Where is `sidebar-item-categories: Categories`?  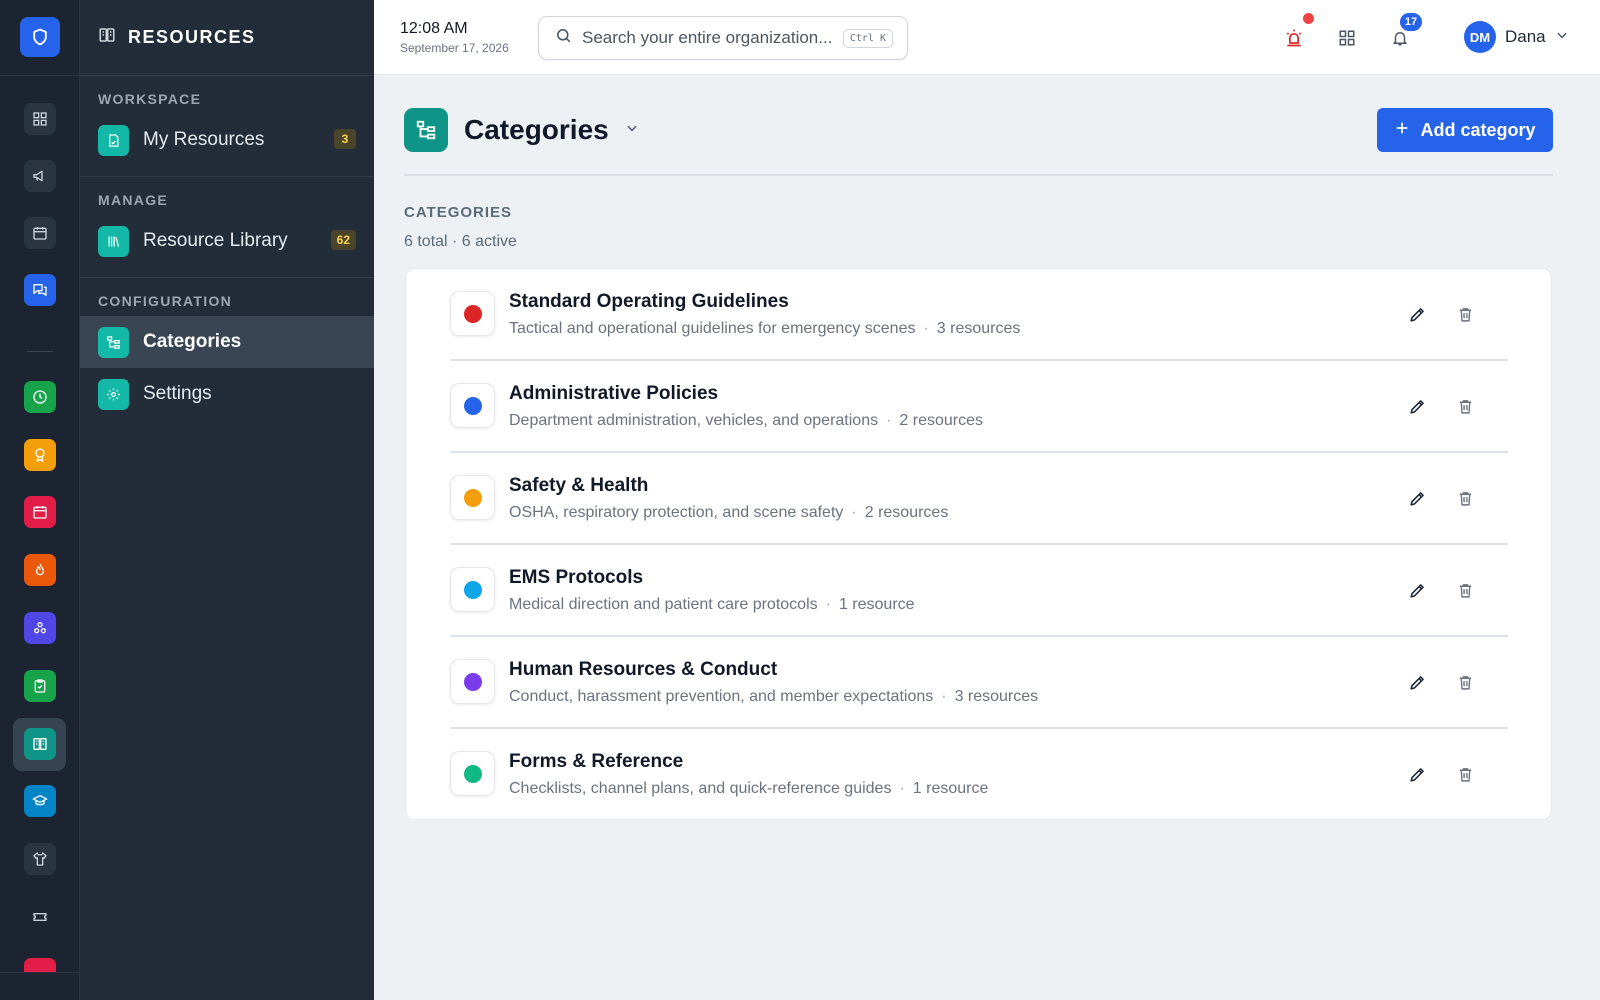
sidebar-item-categories: Categories is located at coordinates (227, 342).